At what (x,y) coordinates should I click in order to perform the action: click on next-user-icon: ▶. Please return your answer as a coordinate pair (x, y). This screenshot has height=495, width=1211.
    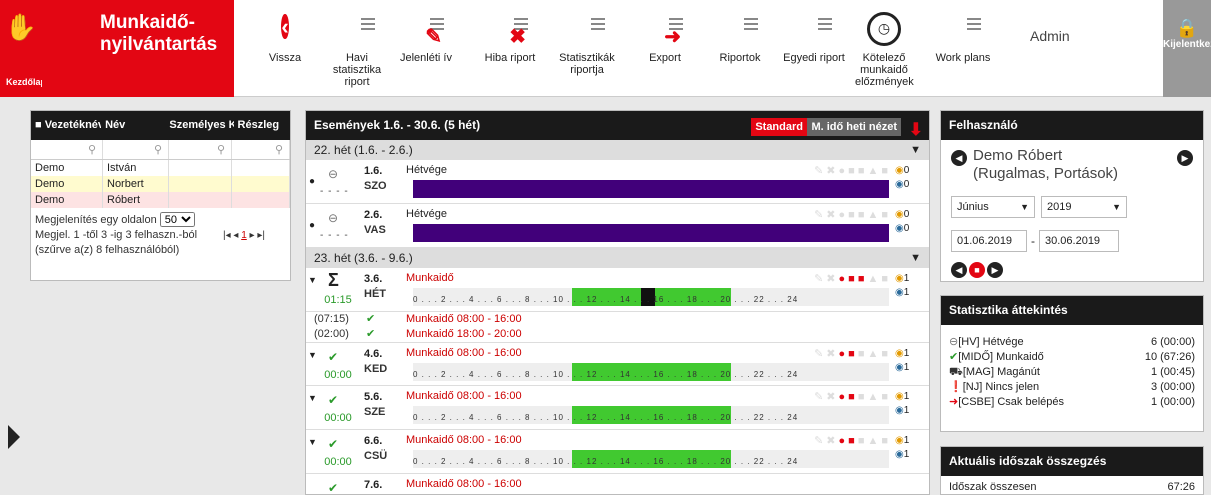
    Looking at the image, I should click on (1185, 158).